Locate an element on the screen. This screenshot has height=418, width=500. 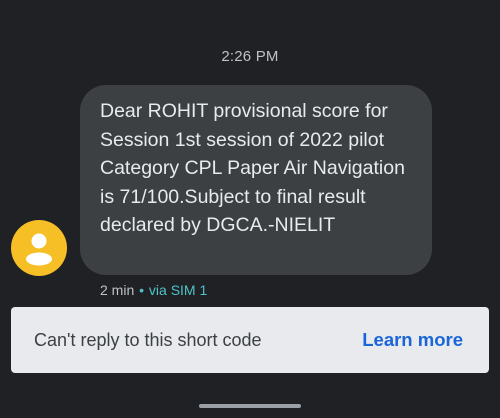
sim-label: via SIM 1 is located at coordinates (178, 290).